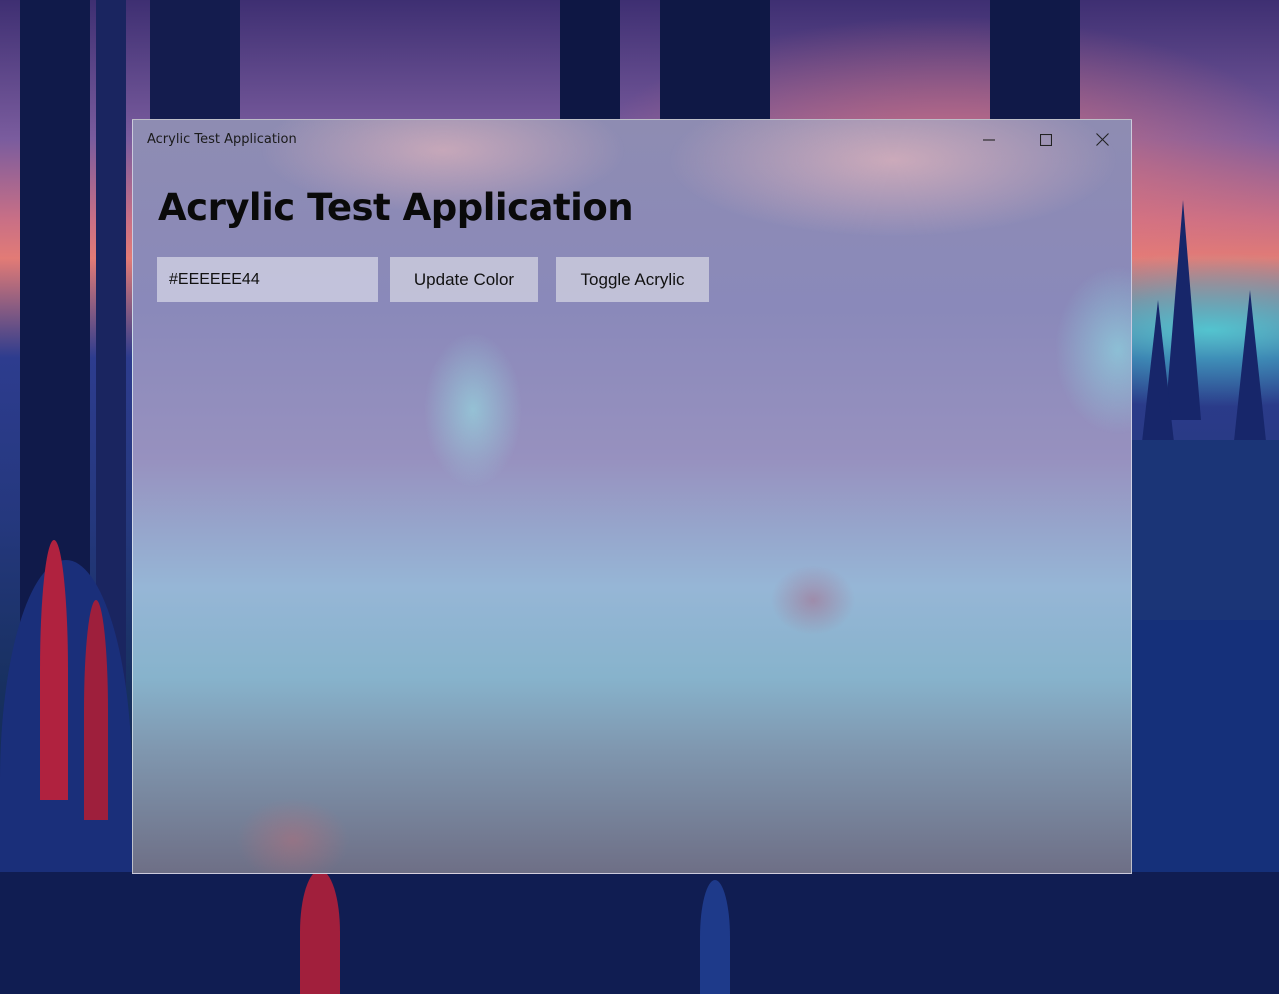  I want to click on window-title: Acrylic Test Application, so click(222, 139).